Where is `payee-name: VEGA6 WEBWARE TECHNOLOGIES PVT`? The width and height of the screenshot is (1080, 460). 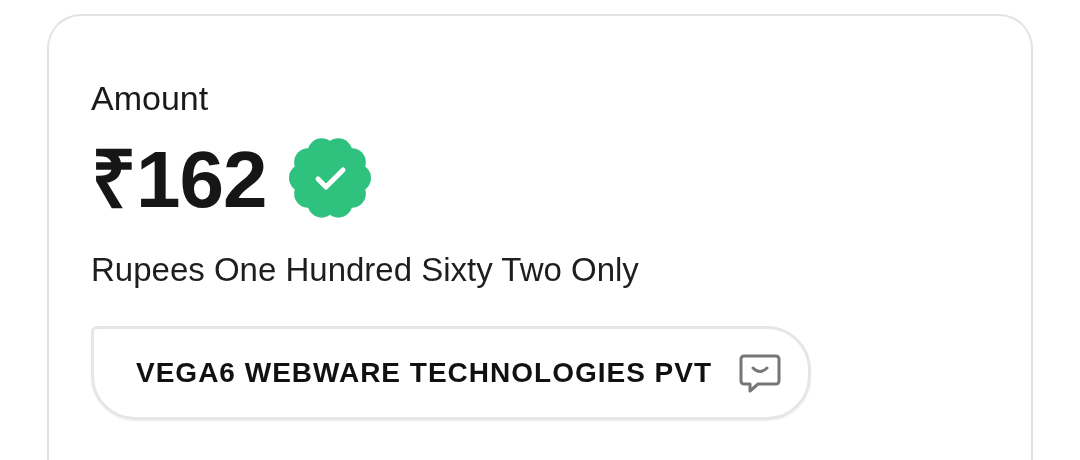
payee-name: VEGA6 WEBWARE TECHNOLOGIES PVT is located at coordinates (424, 373).